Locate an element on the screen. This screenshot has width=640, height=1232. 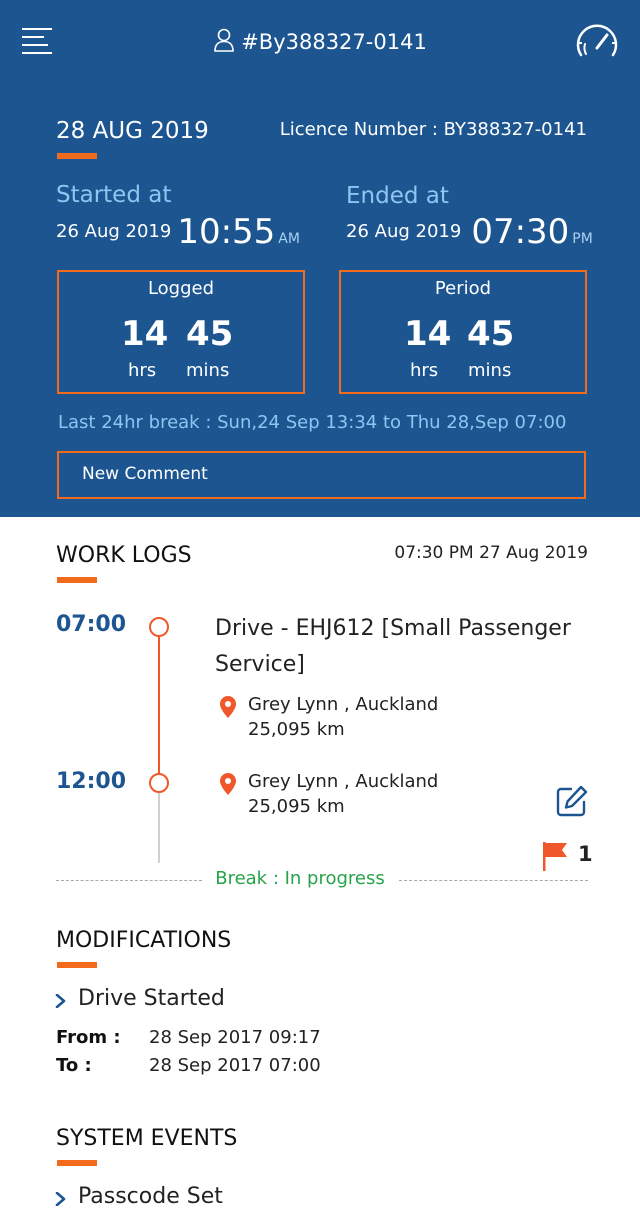
ended-clock: 07:30 is located at coordinates (520, 232).